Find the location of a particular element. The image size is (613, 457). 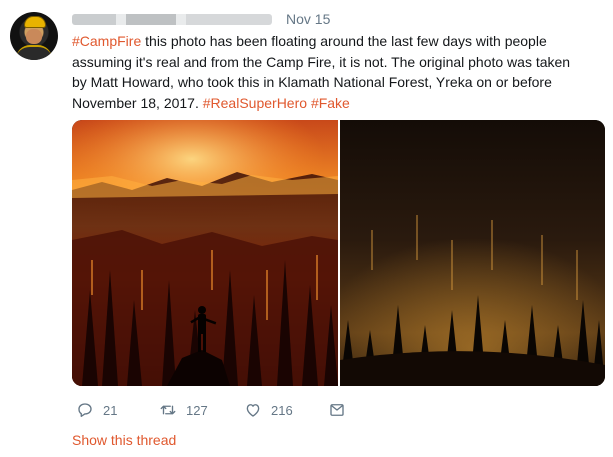

hashtag-link: #RealSuperHero is located at coordinates (255, 103).